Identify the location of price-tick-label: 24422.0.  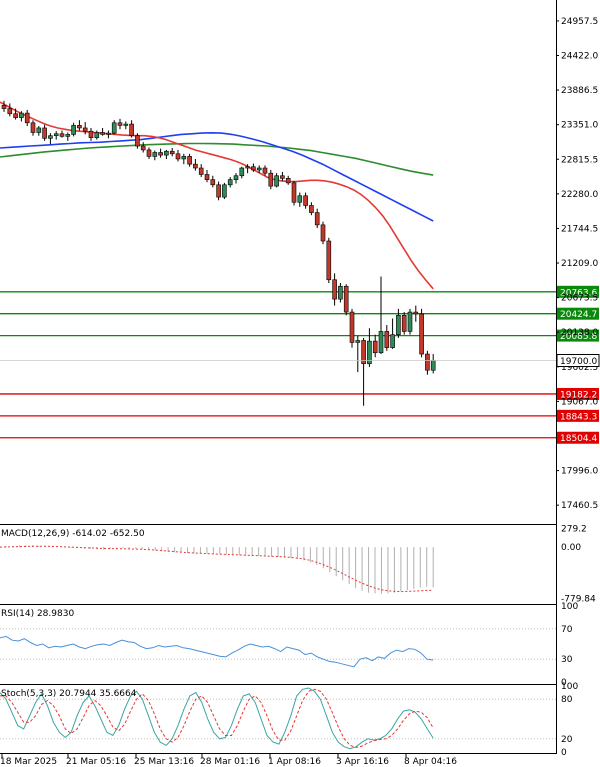
(579, 56).